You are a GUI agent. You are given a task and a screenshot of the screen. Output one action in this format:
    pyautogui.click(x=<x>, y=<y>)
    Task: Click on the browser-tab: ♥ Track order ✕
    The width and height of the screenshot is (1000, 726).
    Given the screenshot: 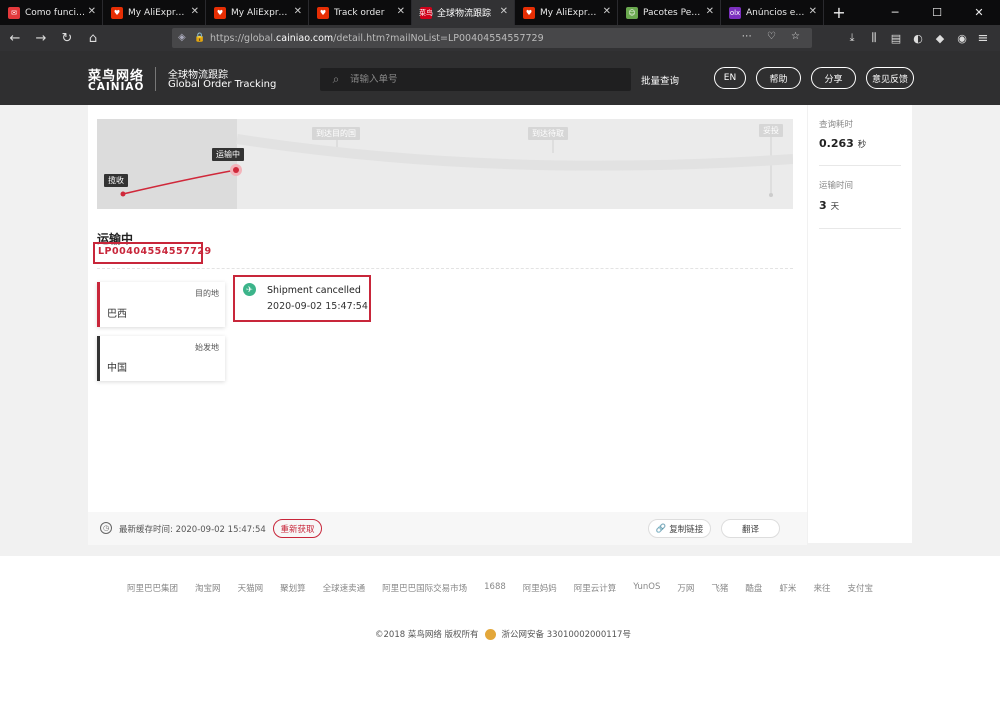 What is the action you would take?
    pyautogui.click(x=360, y=12)
    